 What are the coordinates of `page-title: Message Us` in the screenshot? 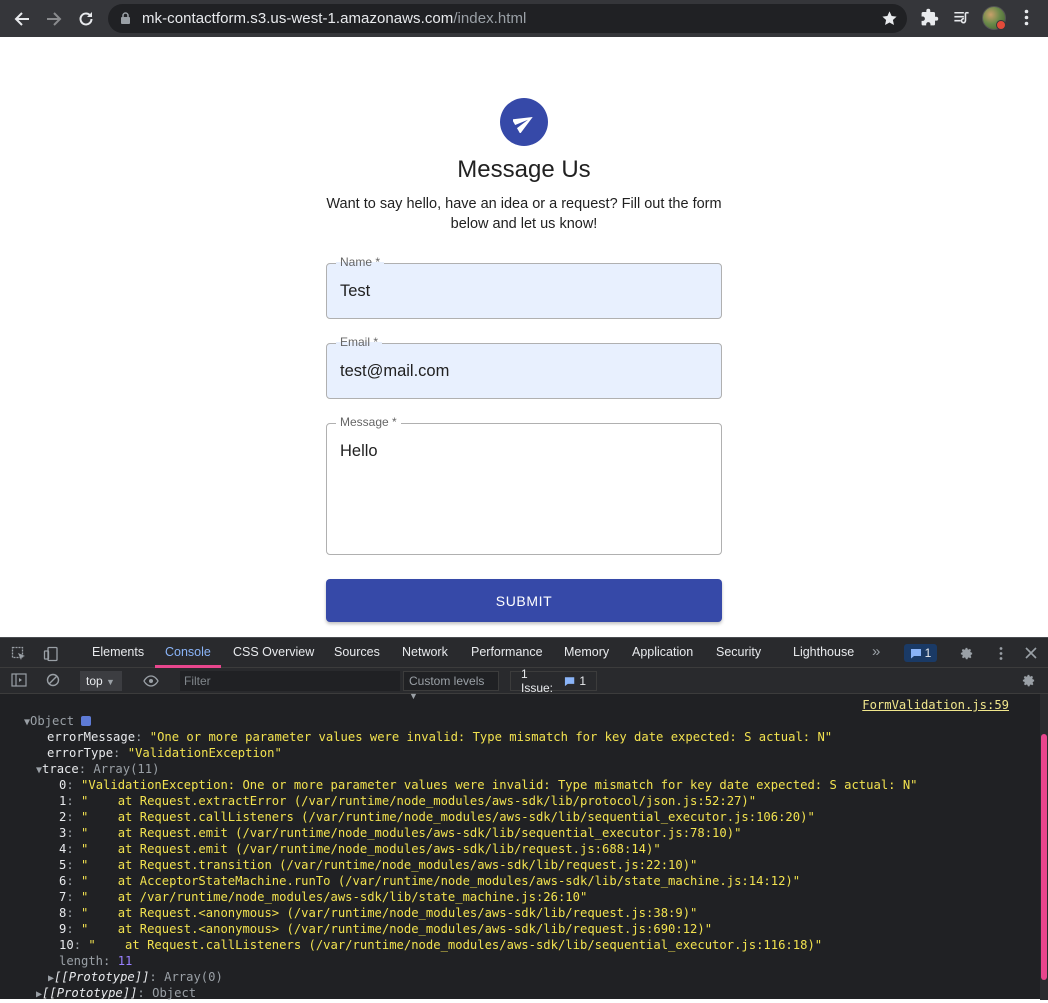 It's located at (524, 169).